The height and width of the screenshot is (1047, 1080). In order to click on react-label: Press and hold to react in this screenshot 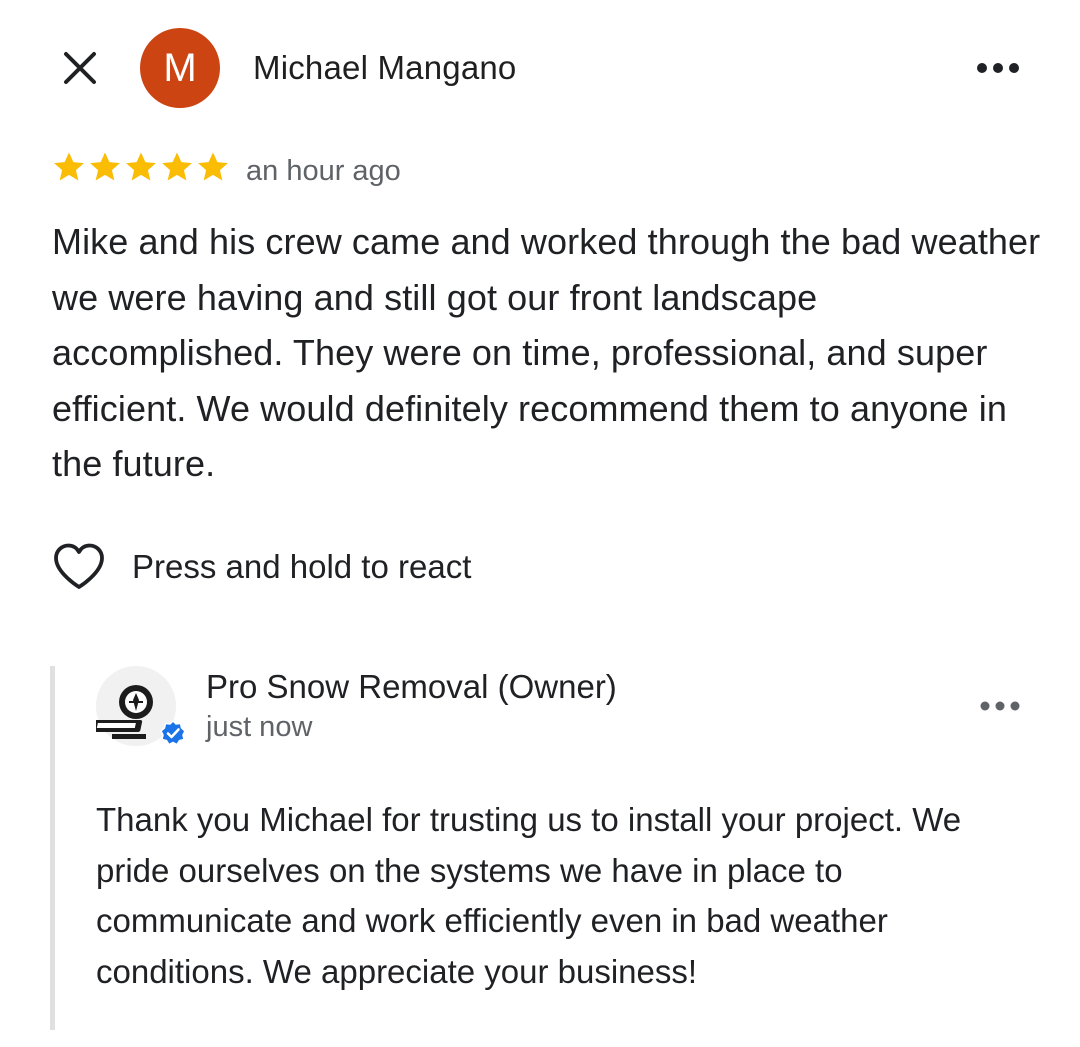, I will do `click(302, 566)`.